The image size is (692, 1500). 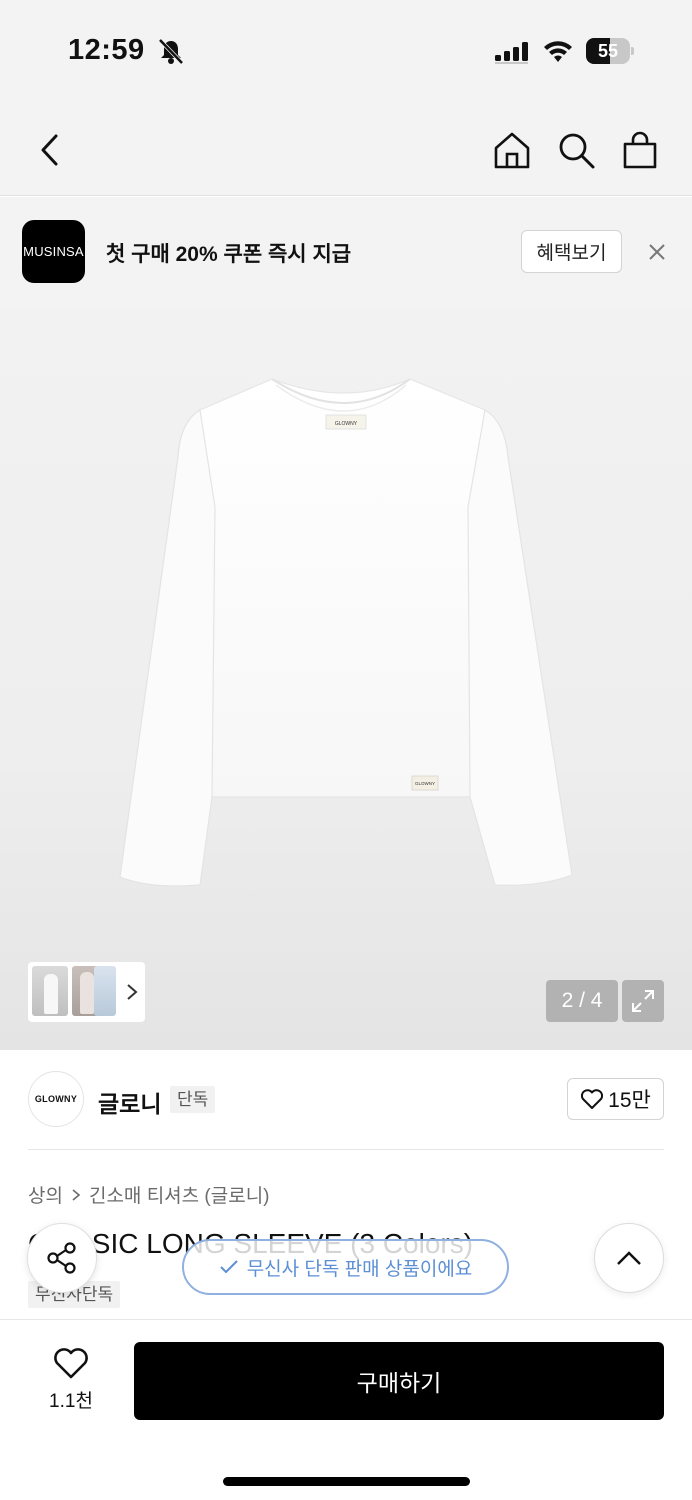 I want to click on brand-row: GLOWNY 글로니 단독 15만, so click(x=346, y=1100).